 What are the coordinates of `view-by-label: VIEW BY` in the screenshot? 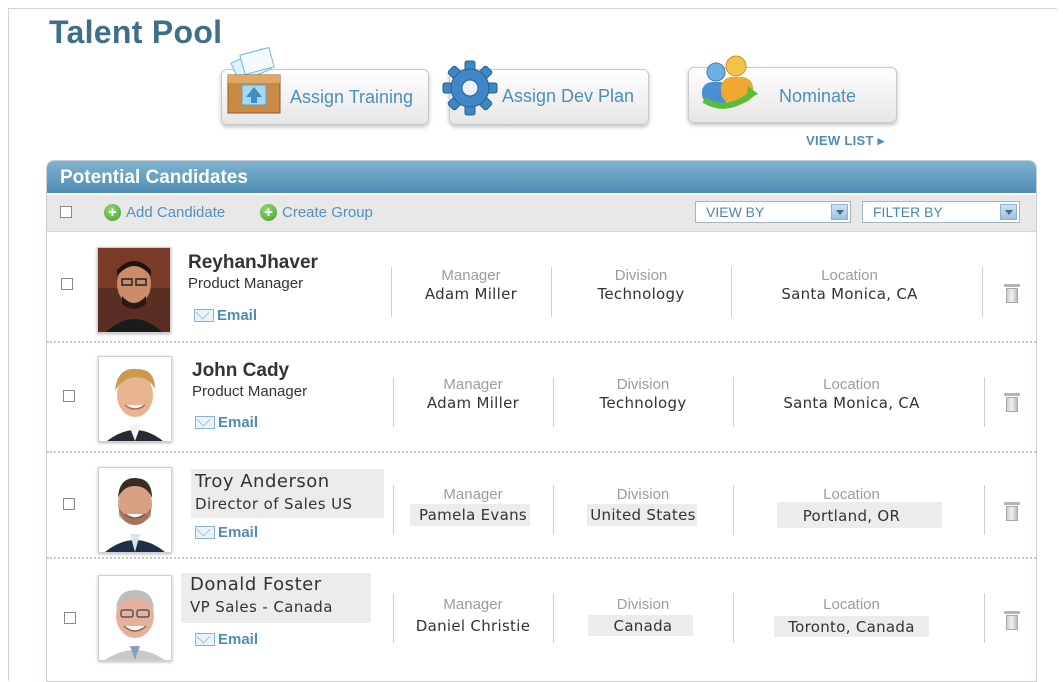 It's located at (735, 212).